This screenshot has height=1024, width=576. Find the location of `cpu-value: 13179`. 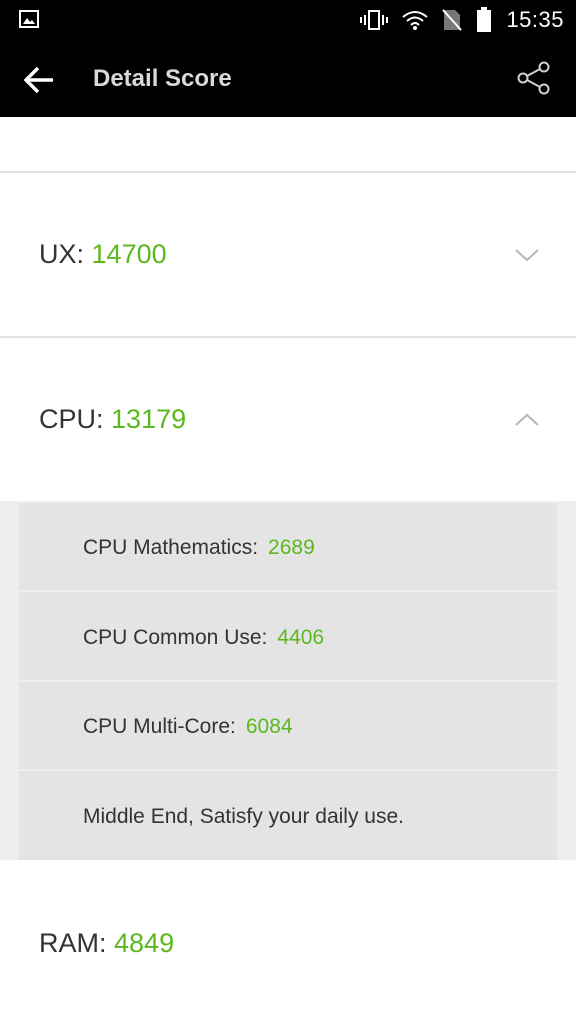

cpu-value: 13179 is located at coordinates (149, 419).